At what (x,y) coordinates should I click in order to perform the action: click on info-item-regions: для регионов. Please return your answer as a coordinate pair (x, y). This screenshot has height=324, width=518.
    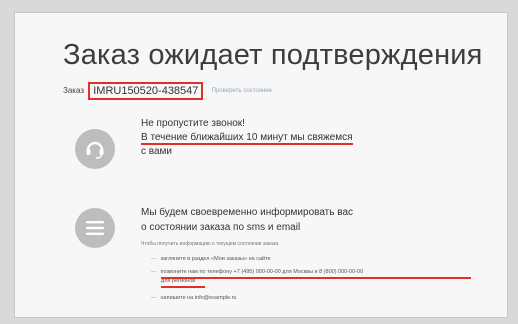
    Looking at the image, I should click on (178, 281).